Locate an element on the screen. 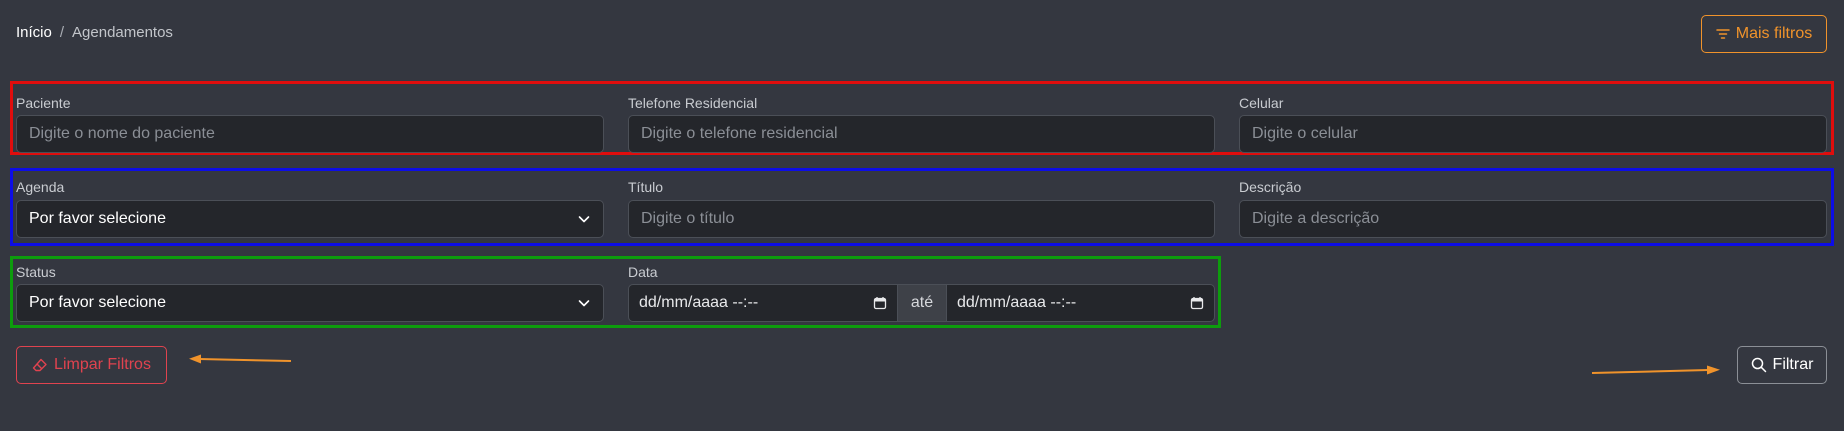 The width and height of the screenshot is (1844, 431). agenda-label: Agenda is located at coordinates (40, 187).